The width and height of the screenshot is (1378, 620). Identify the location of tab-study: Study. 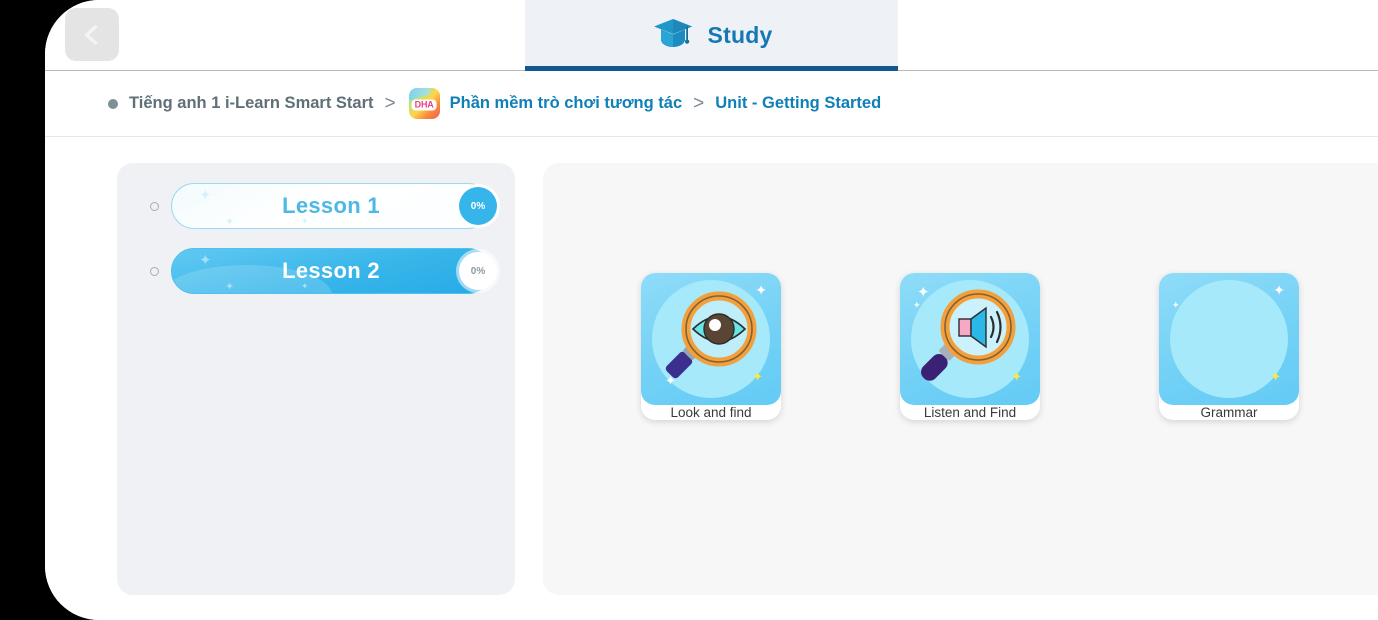
(711, 35).